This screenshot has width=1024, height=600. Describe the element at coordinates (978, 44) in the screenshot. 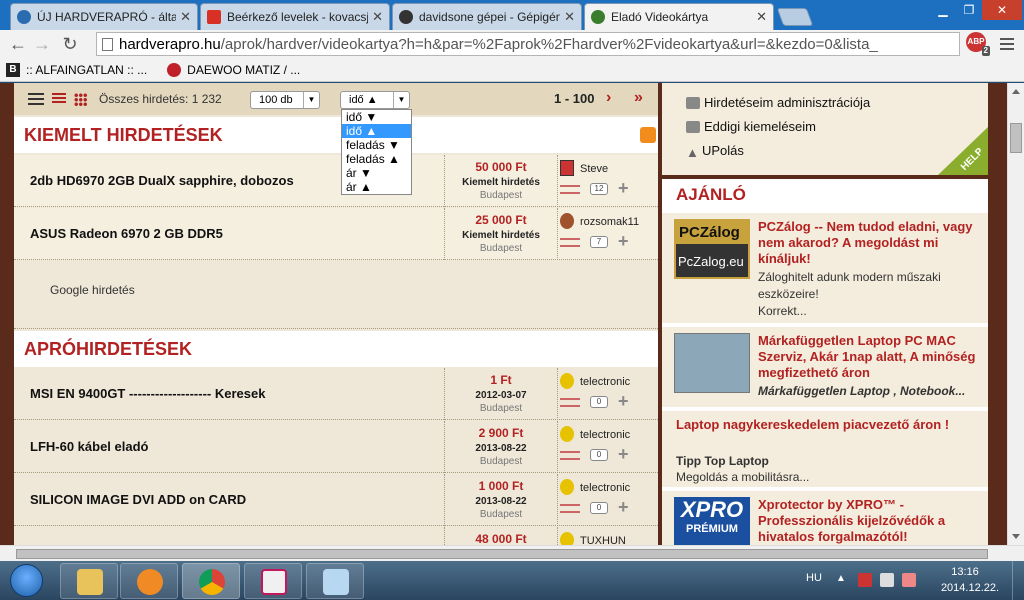

I see `adblock-plus-icon: ABP 2` at that location.